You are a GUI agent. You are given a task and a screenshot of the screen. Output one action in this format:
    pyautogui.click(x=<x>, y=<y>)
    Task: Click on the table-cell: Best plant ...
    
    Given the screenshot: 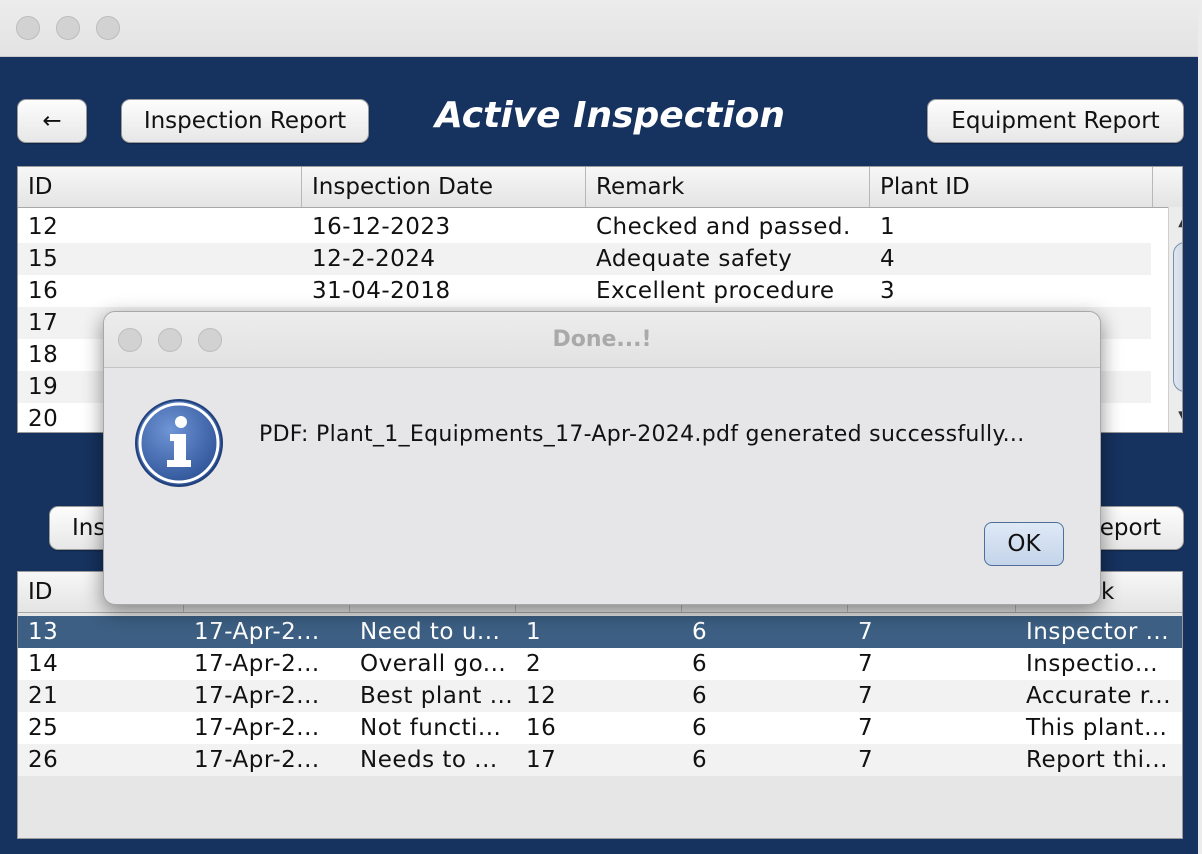 What is the action you would take?
    pyautogui.click(x=437, y=696)
    